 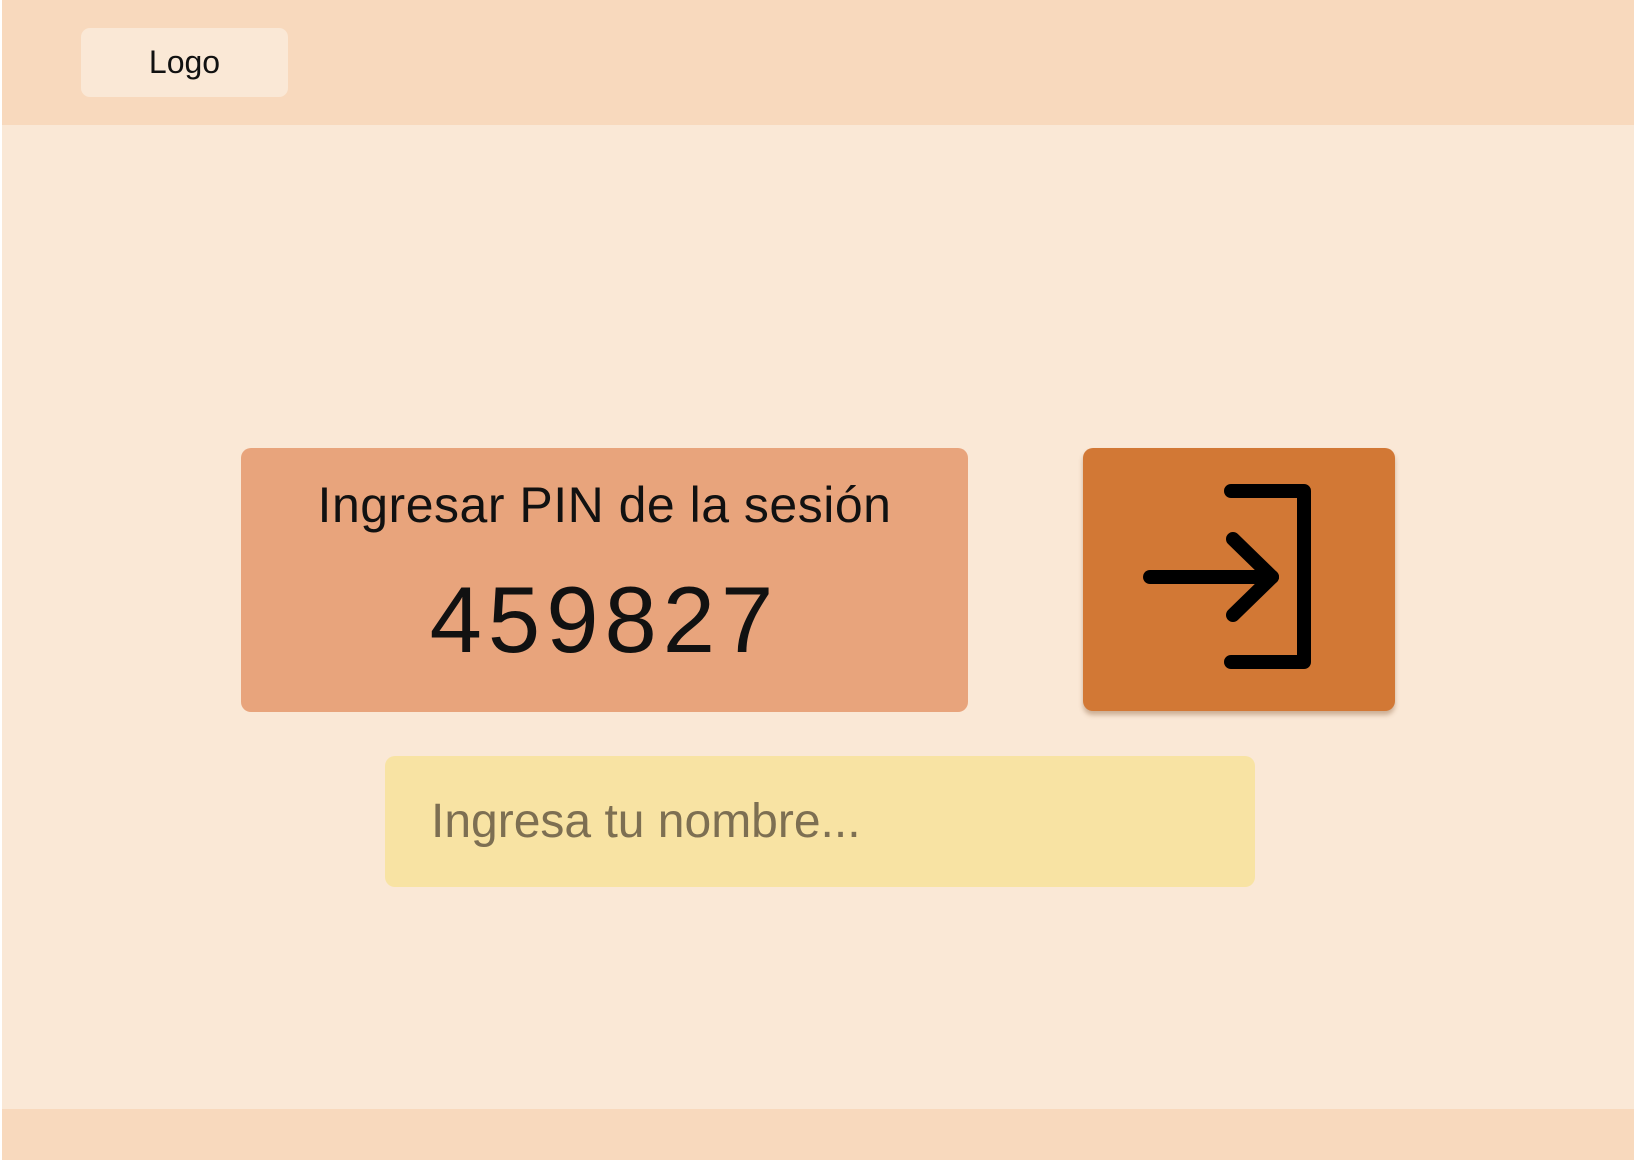 What do you see at coordinates (604, 619) in the screenshot?
I see `pin-value: 459827` at bounding box center [604, 619].